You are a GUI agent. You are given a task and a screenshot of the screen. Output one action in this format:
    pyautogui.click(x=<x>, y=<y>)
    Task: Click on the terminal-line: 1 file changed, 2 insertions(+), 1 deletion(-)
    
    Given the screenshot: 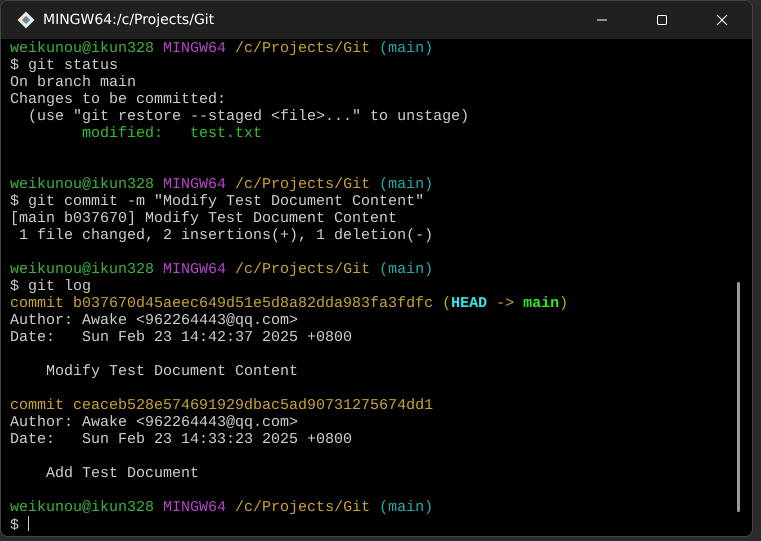 What is the action you would take?
    pyautogui.click(x=226, y=235)
    